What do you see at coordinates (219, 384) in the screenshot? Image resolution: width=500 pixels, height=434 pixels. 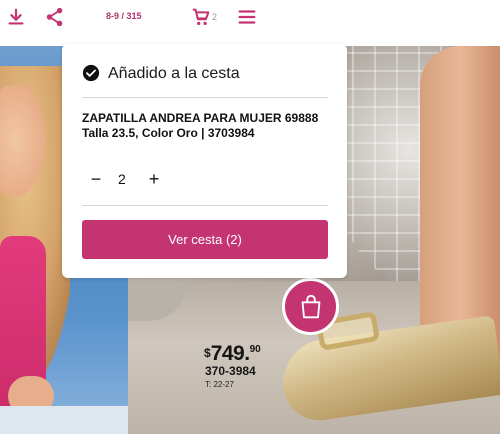 I see `size-range: T: 22-27` at bounding box center [219, 384].